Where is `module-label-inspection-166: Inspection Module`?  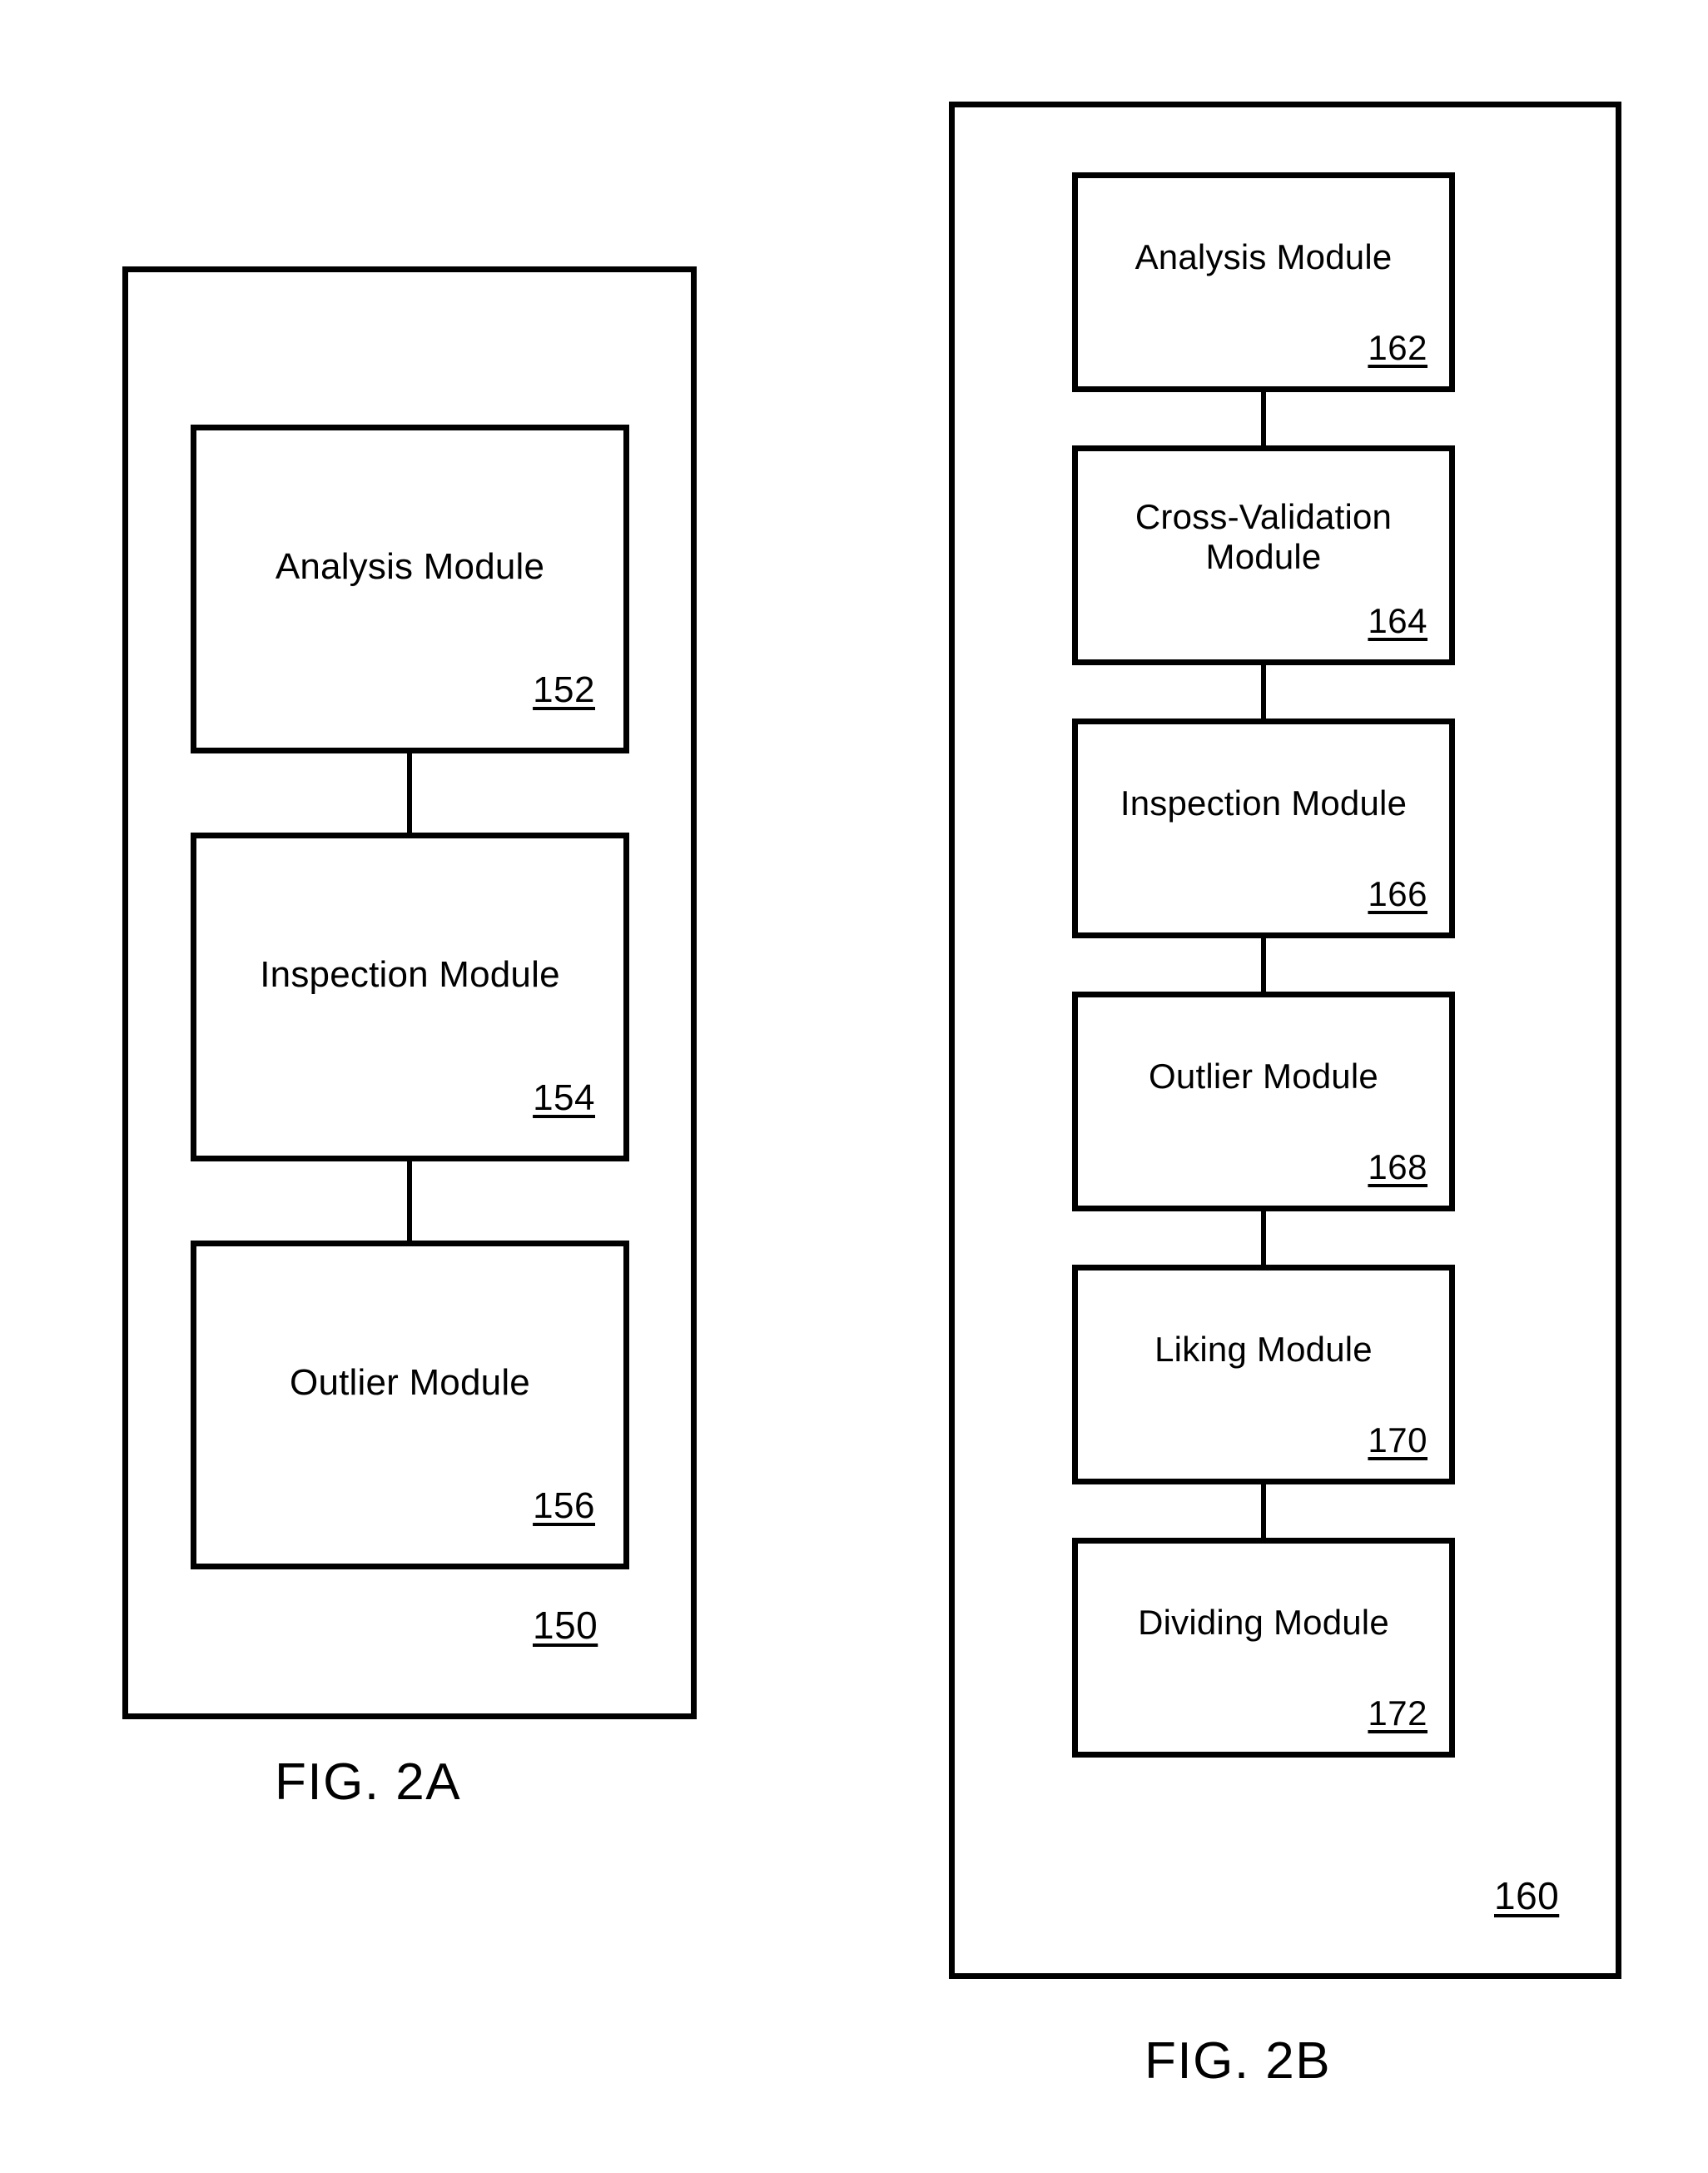 module-label-inspection-166: Inspection Module is located at coordinates (1264, 803).